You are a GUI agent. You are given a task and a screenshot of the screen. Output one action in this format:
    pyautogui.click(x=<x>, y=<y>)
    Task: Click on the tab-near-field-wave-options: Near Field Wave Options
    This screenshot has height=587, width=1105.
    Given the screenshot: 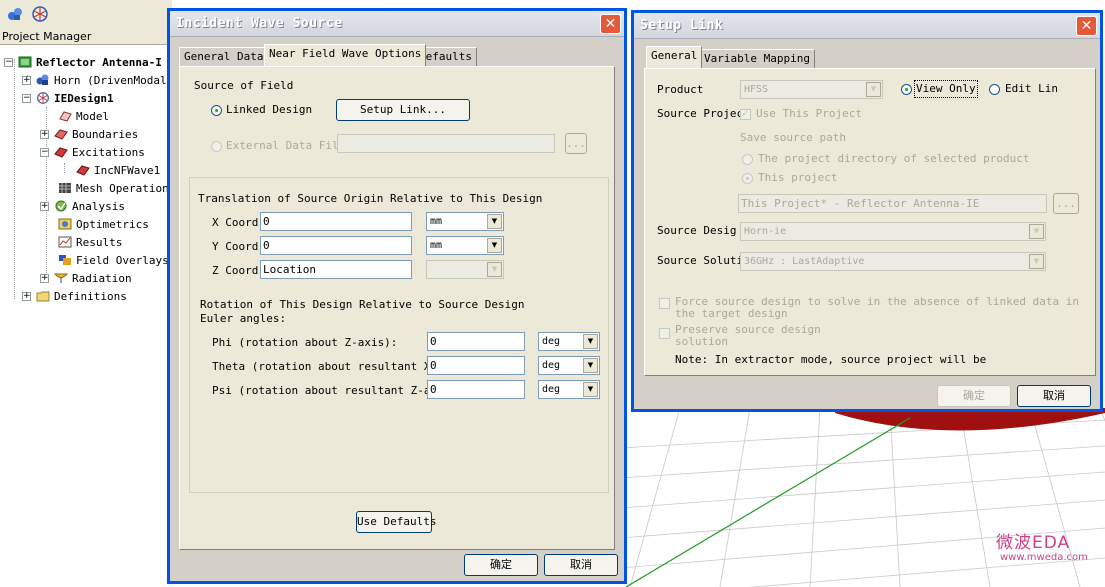 What is the action you would take?
    pyautogui.click(x=345, y=55)
    